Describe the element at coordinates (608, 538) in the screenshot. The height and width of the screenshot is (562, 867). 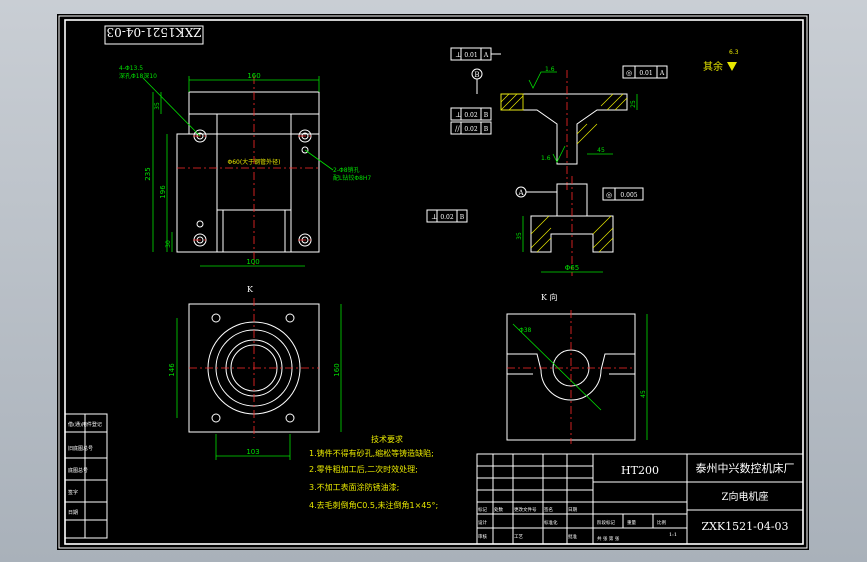
I see `sheet-label: 共 张 第 张` at that location.